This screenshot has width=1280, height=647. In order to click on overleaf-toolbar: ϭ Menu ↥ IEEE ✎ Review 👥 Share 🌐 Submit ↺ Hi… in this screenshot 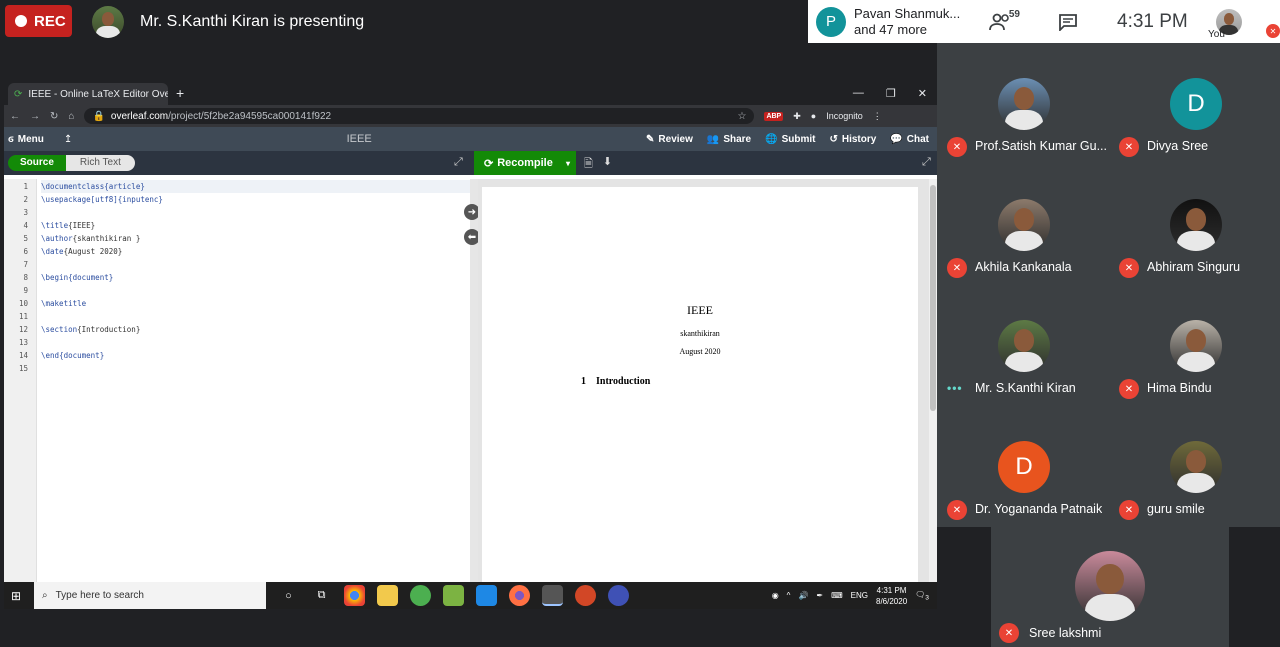, I will do `click(470, 139)`.